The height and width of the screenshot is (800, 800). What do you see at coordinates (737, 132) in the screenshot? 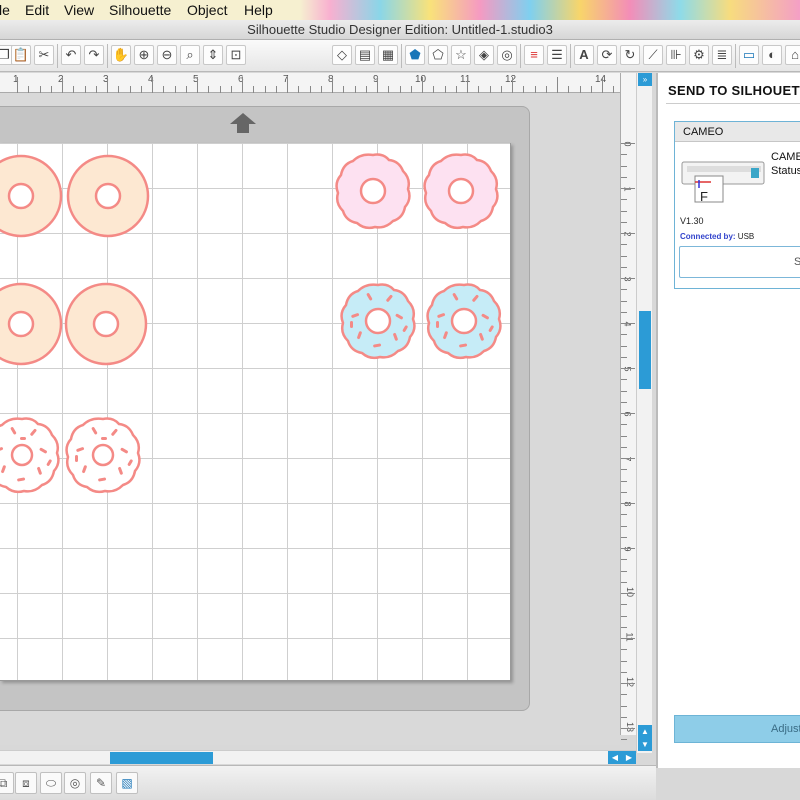
I see `device-header: CAMEO` at bounding box center [737, 132].